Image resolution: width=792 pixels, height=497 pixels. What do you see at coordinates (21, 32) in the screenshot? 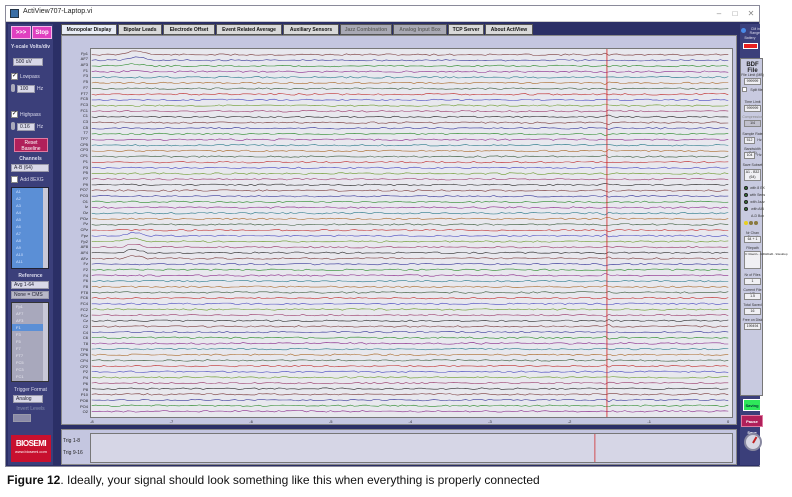
I see `expand-button: >>>` at bounding box center [21, 32].